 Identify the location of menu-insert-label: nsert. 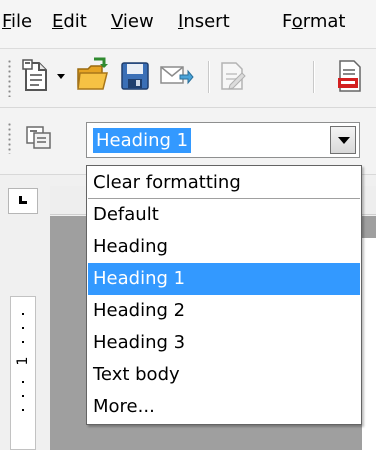
(206, 21).